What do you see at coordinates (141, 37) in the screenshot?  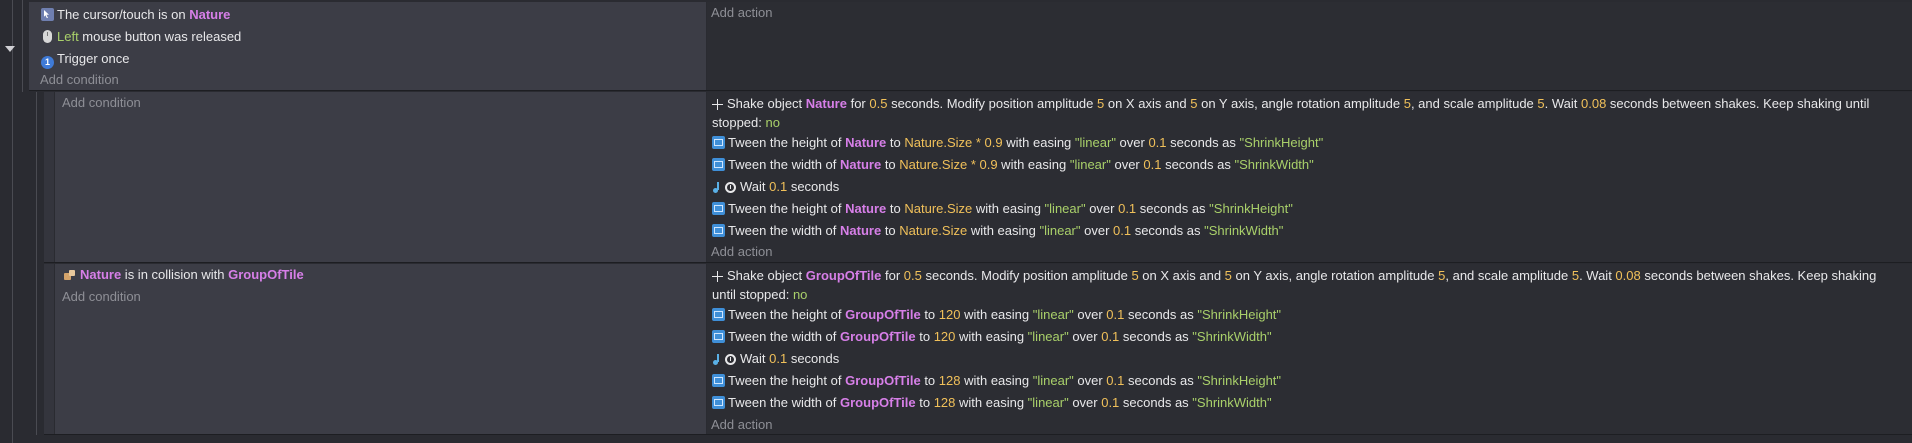 I see `event1-condition-mouse-released: Left mouse button was released` at bounding box center [141, 37].